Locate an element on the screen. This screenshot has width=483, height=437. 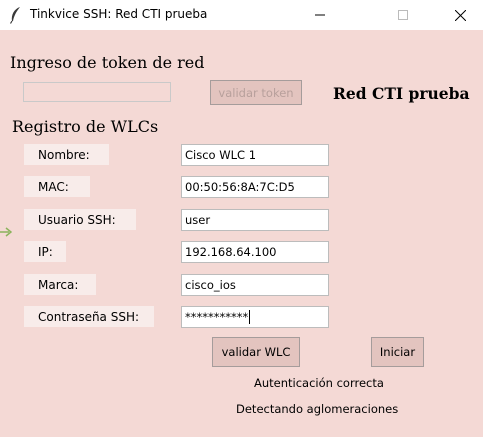
arrow-icon is located at coordinates (6, 232).